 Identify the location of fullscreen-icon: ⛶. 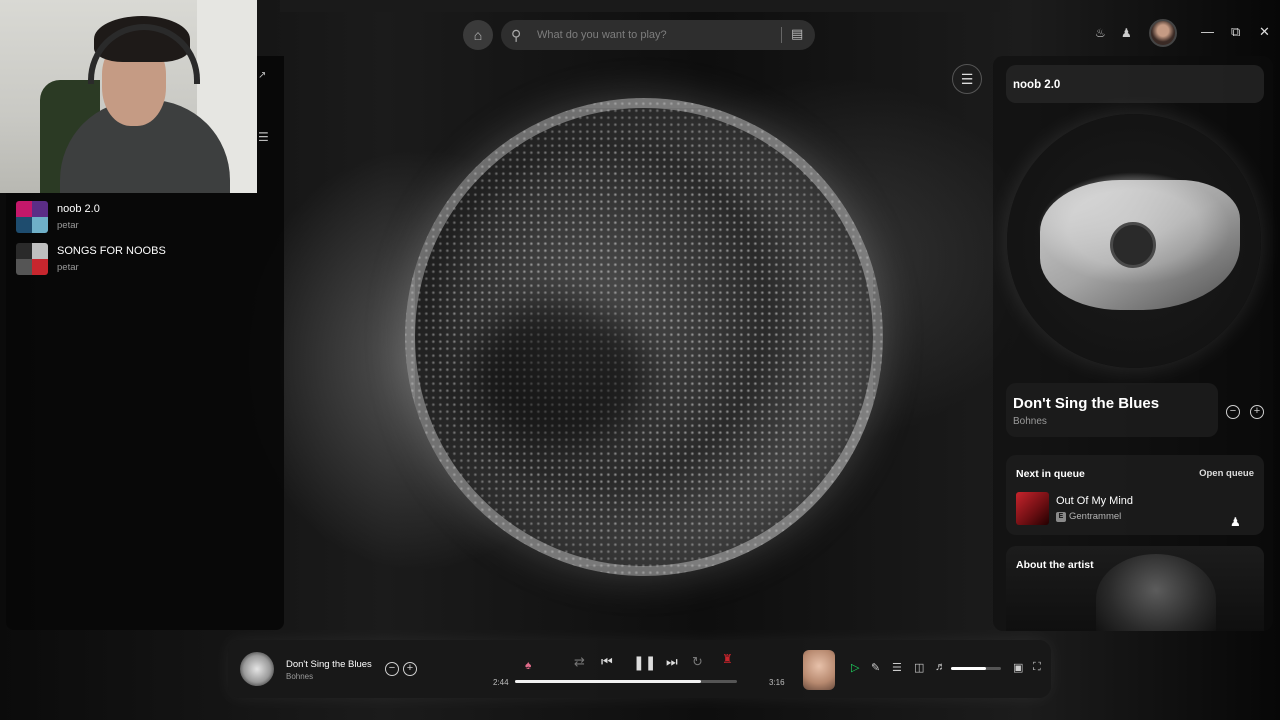
(1037, 667).